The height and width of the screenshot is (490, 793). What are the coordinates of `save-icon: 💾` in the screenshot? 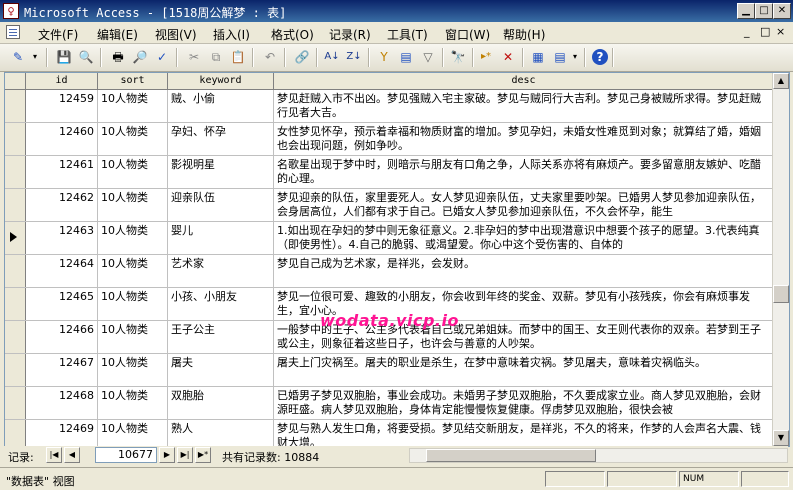 It's located at (64, 57).